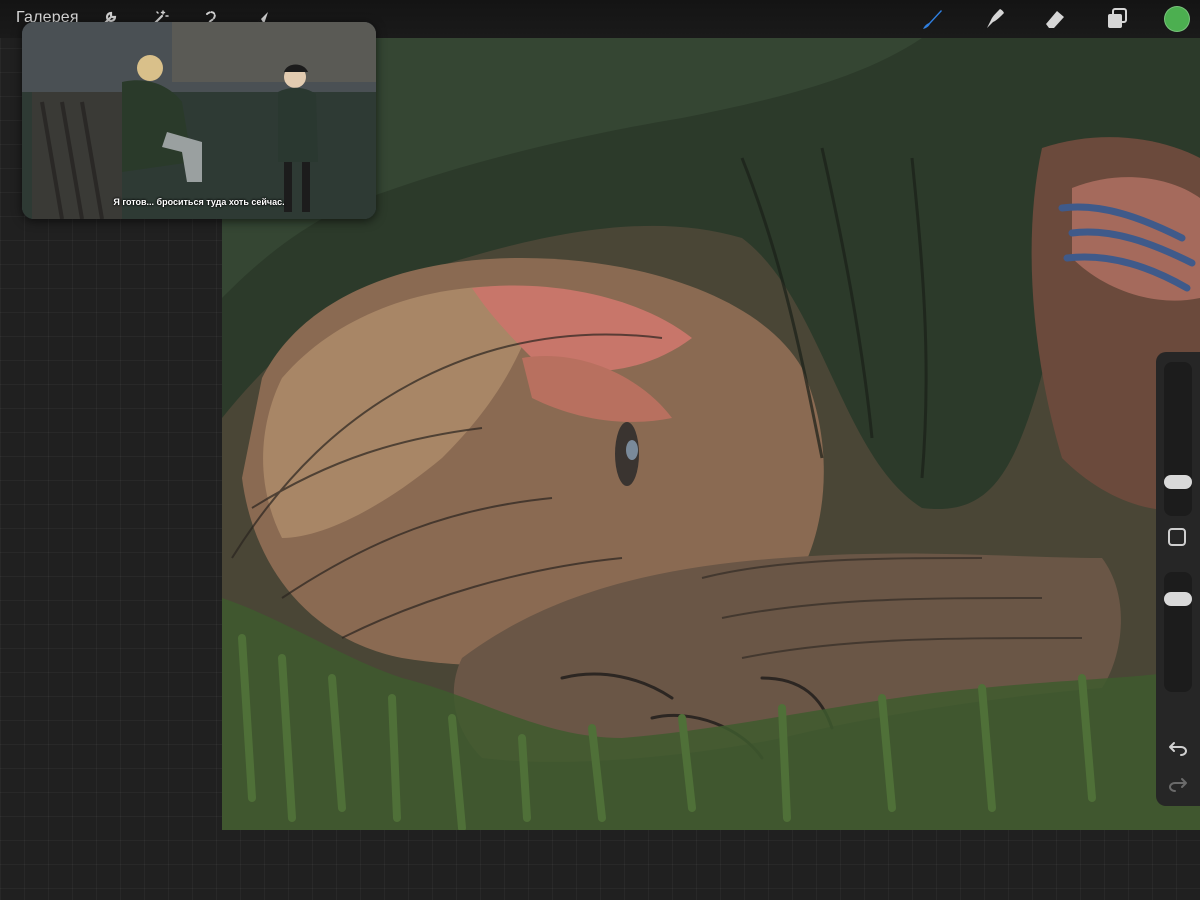 Image resolution: width=1200 pixels, height=900 pixels. Describe the element at coordinates (1178, 784) in the screenshot. I see `redo-icon` at that location.